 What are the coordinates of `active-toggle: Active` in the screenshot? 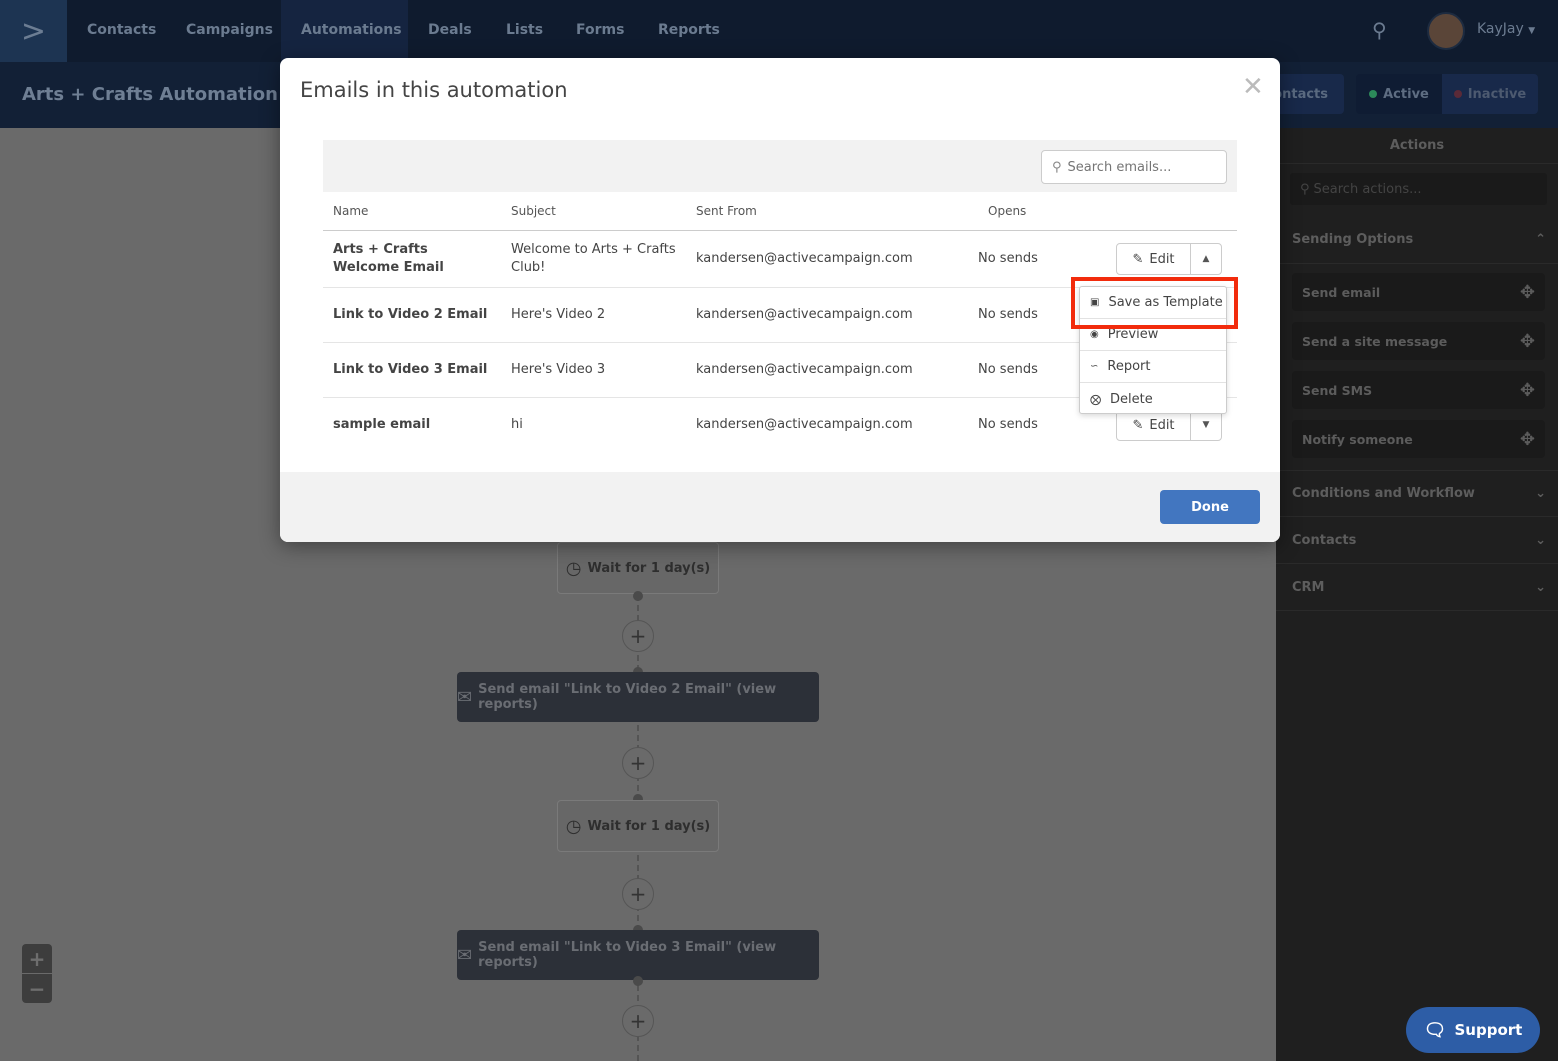 It's located at (1399, 94).